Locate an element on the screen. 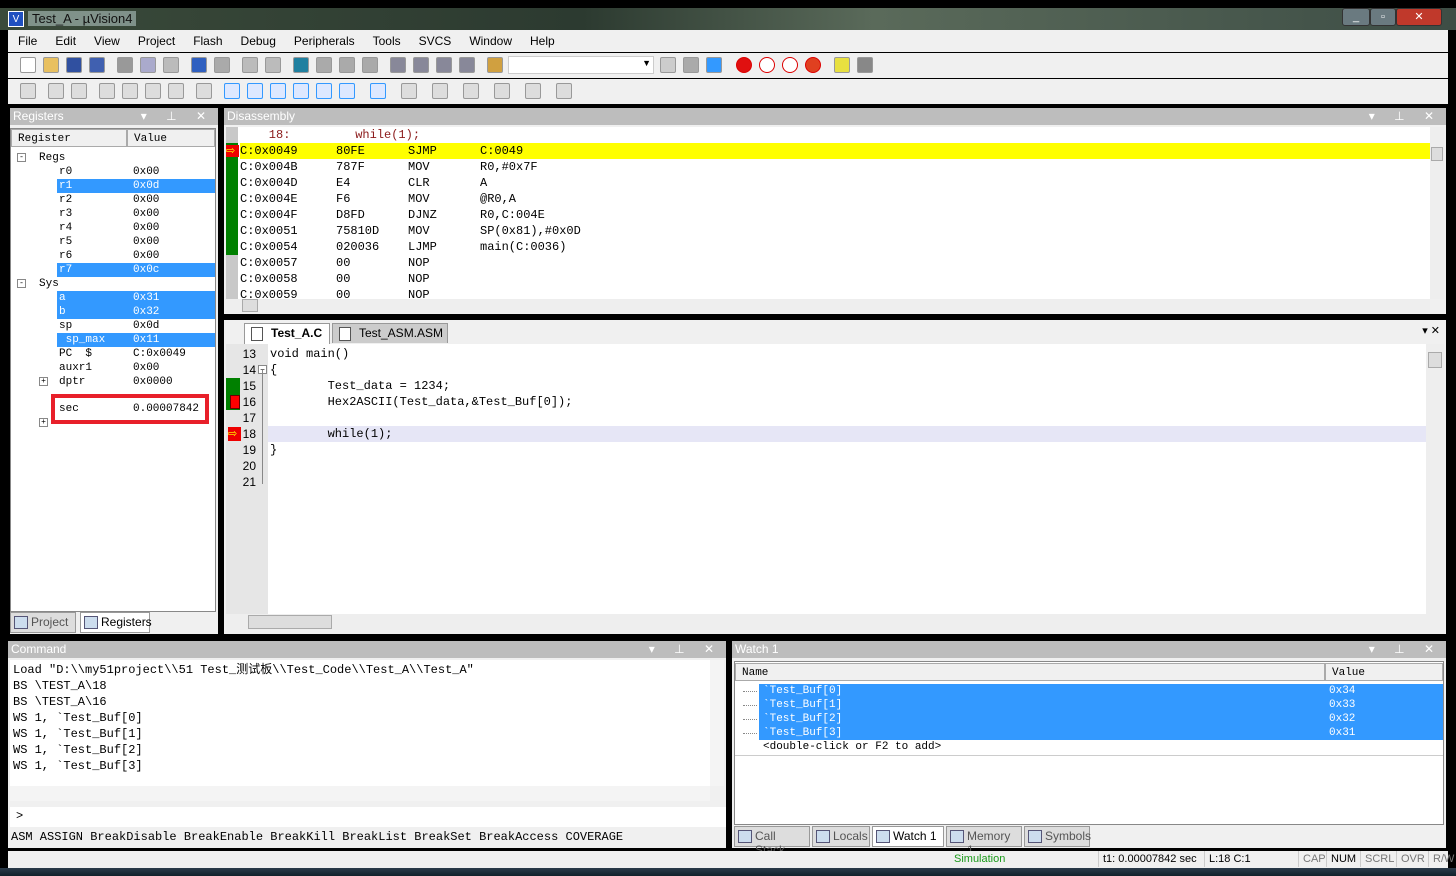 Image resolution: width=1456 pixels, height=876 pixels. maximize-button: ▫ is located at coordinates (1383, 17).